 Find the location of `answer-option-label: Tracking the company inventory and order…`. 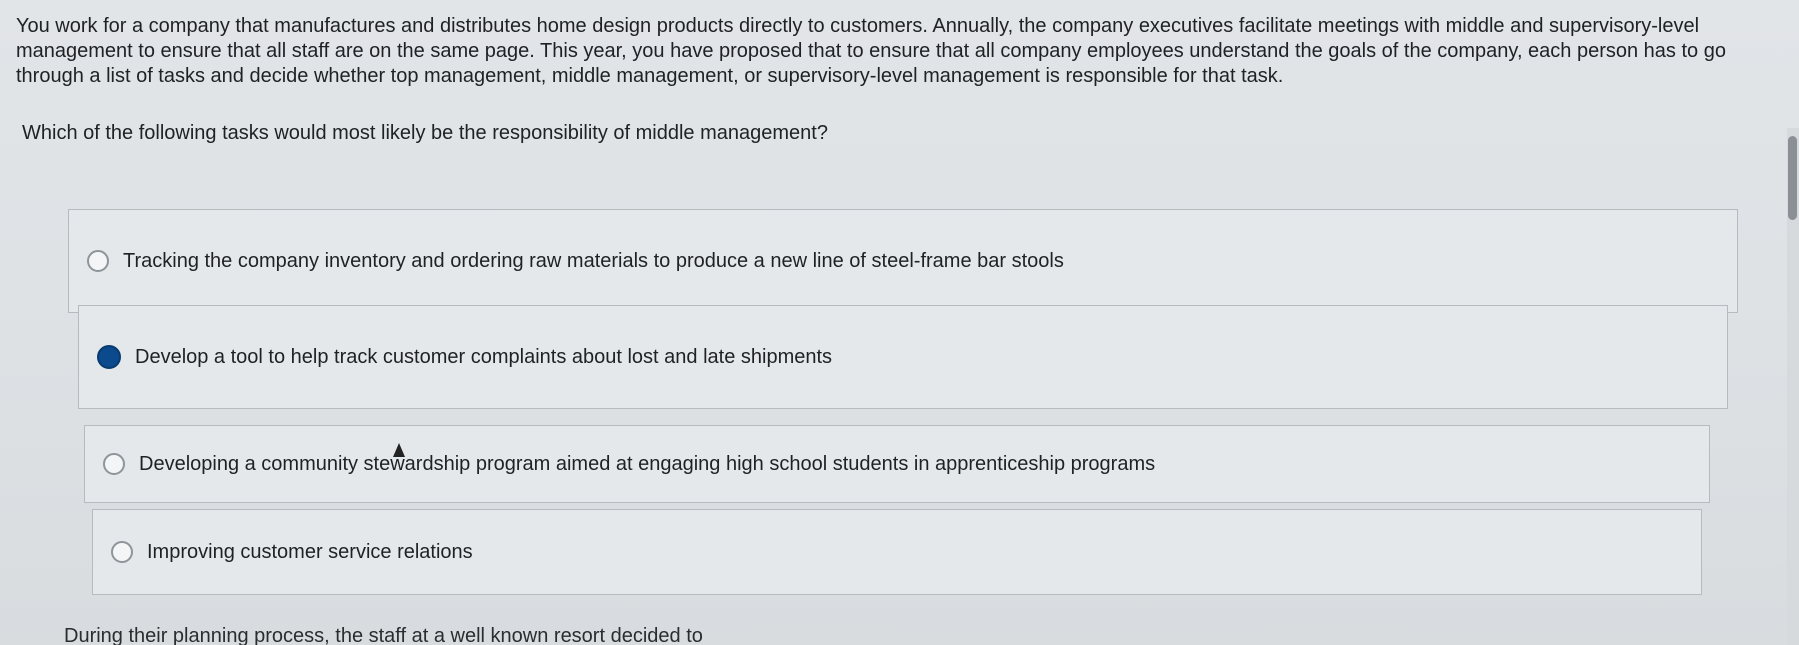

answer-option-label: Tracking the company inventory and order… is located at coordinates (593, 261).